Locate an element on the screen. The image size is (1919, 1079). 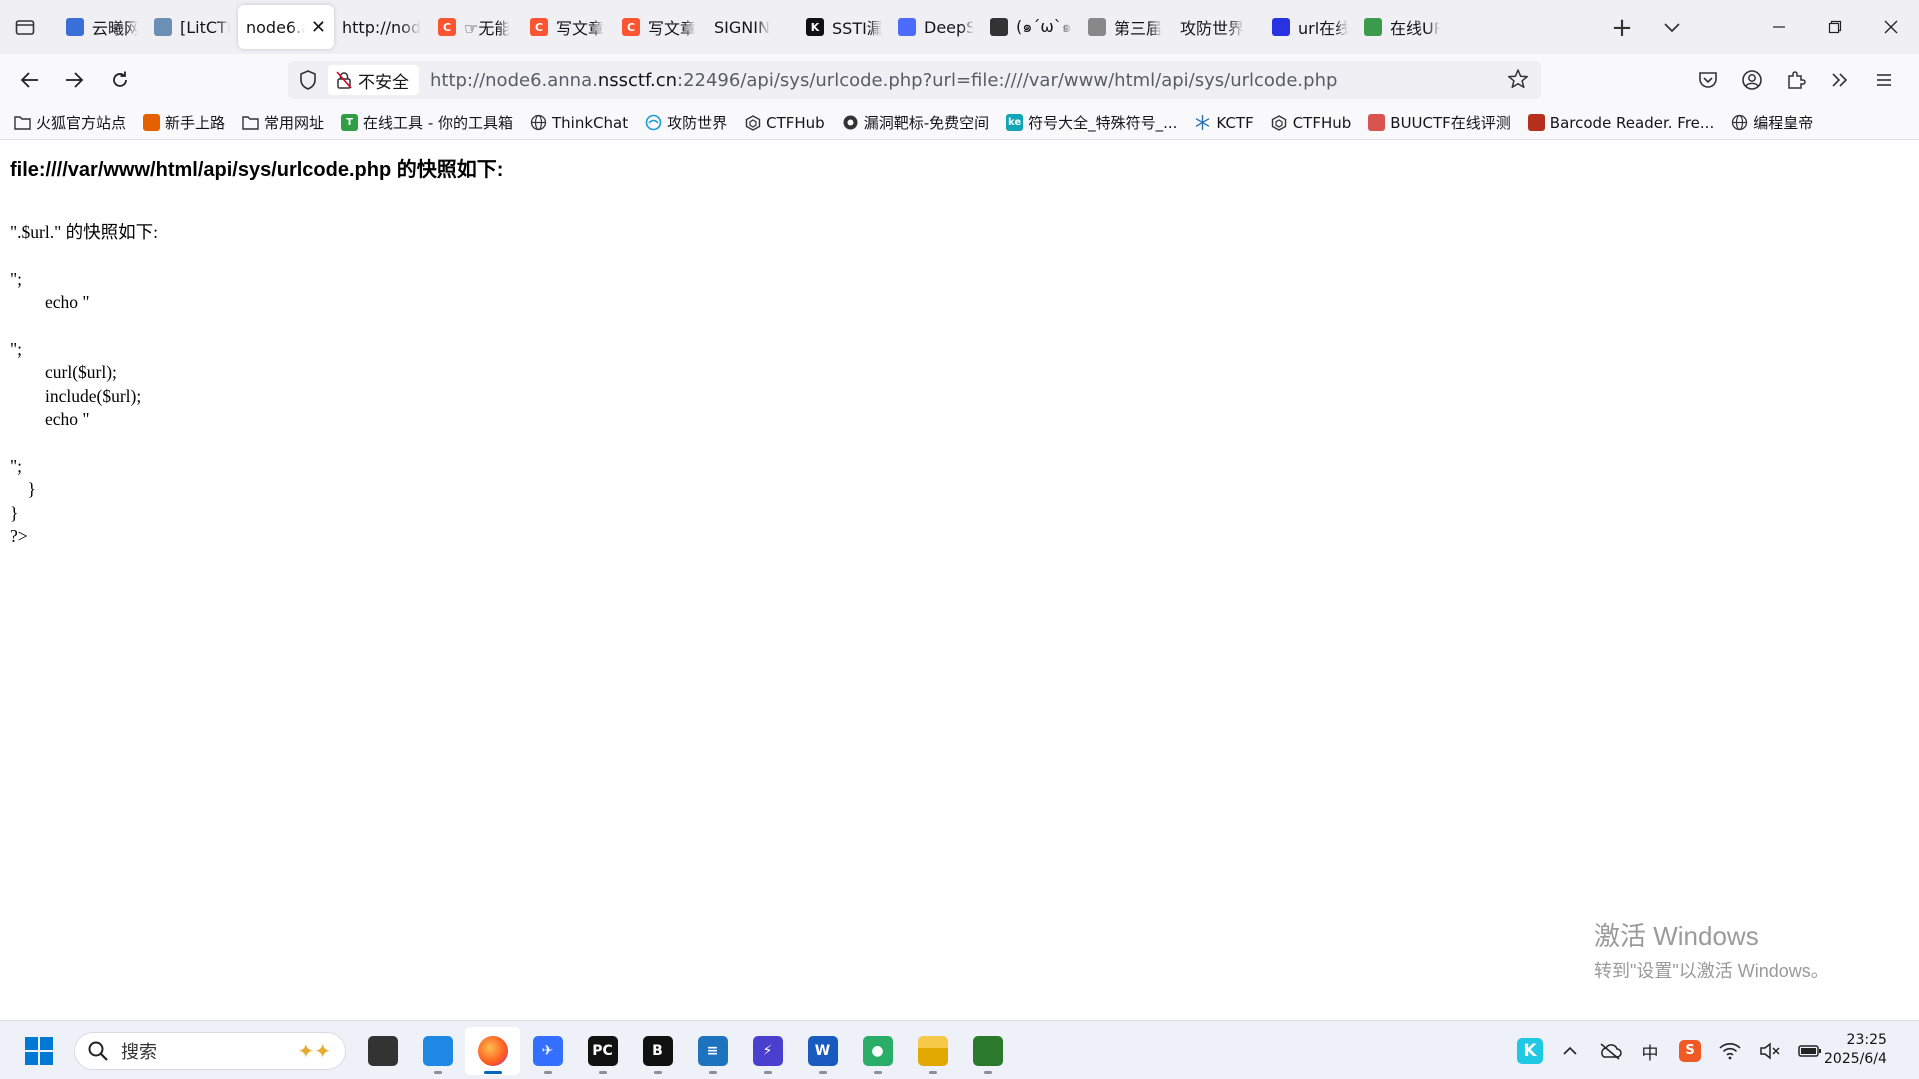
bookmark-star-button is located at coordinates (1519, 80).